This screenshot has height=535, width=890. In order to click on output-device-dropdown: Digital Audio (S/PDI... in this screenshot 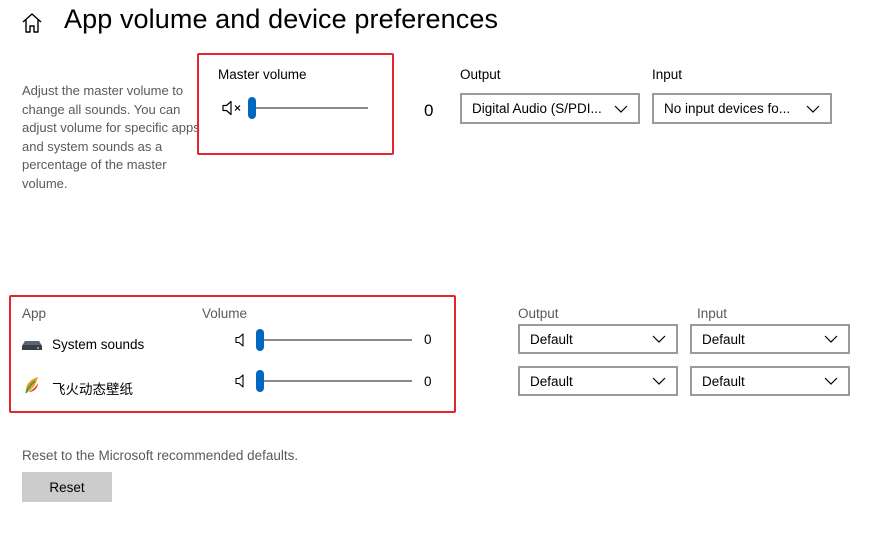, I will do `click(550, 108)`.